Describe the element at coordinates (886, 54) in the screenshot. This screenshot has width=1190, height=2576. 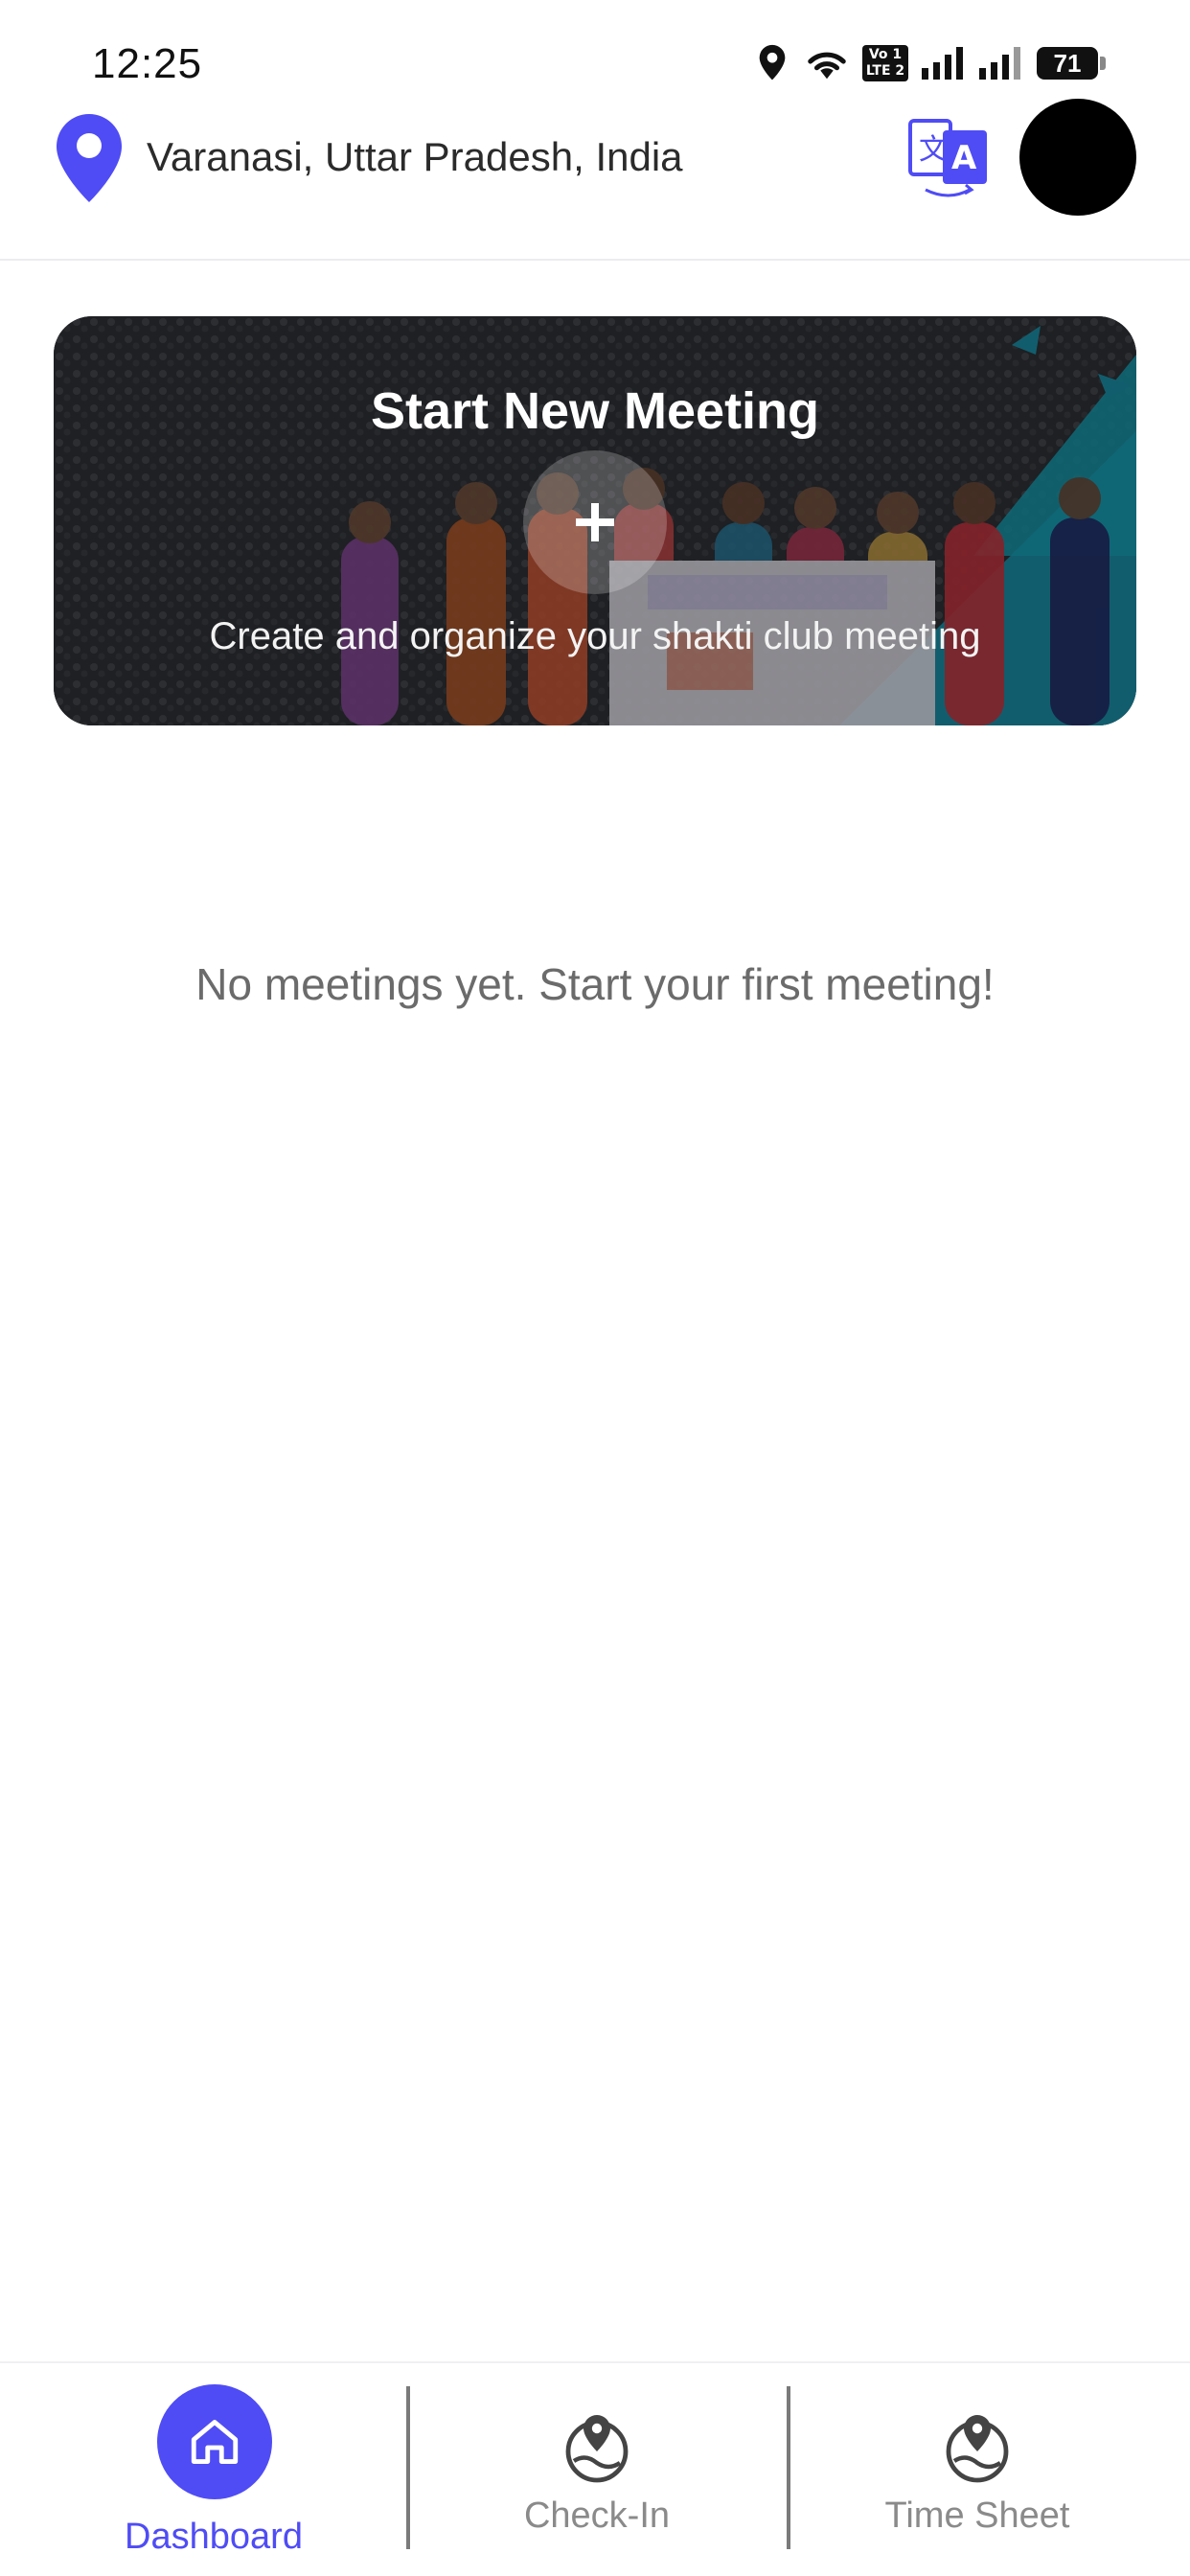
I see `network-top: Vo 1` at that location.